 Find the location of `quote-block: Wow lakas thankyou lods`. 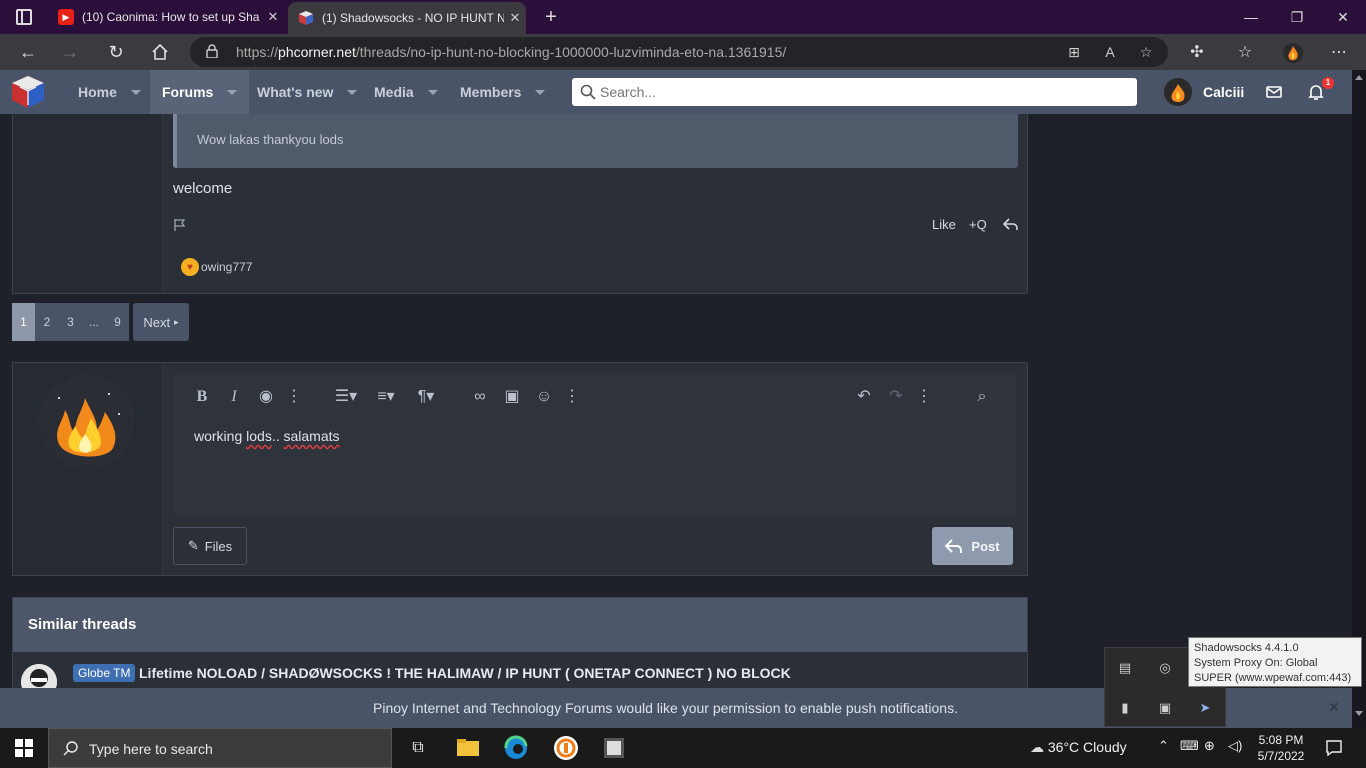

quote-block: Wow lakas thankyou lods is located at coordinates (595, 141).